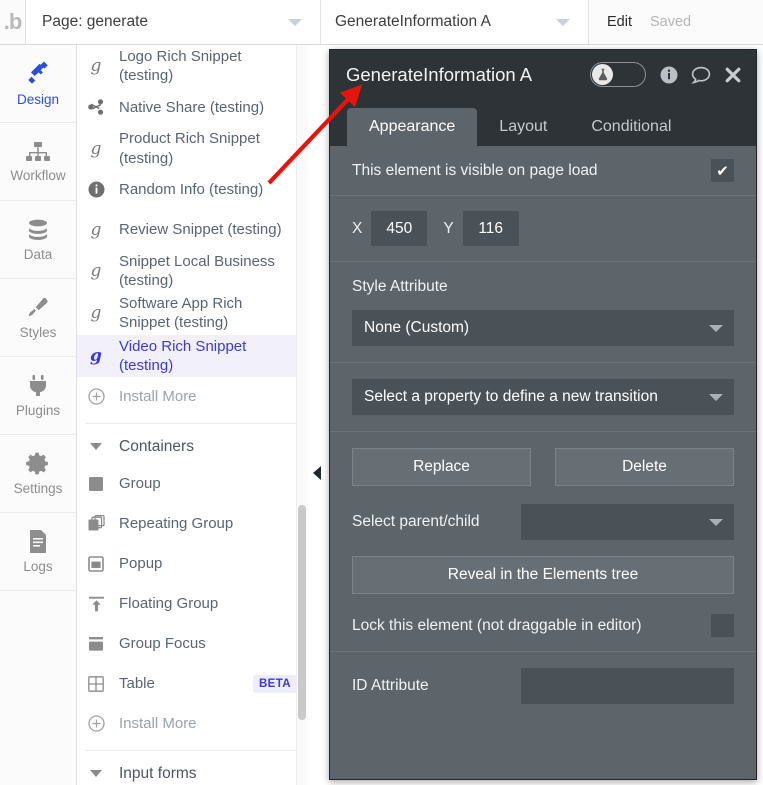  What do you see at coordinates (192, 484) in the screenshot?
I see `palette-item-group: Group` at bounding box center [192, 484].